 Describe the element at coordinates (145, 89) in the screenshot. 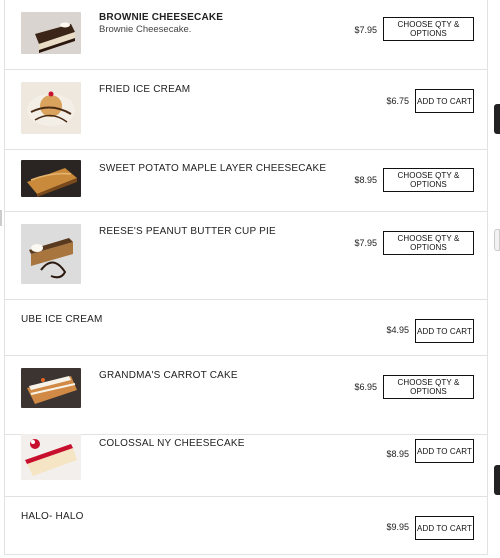

I see `item-title: FRIED ICE CREAM` at that location.